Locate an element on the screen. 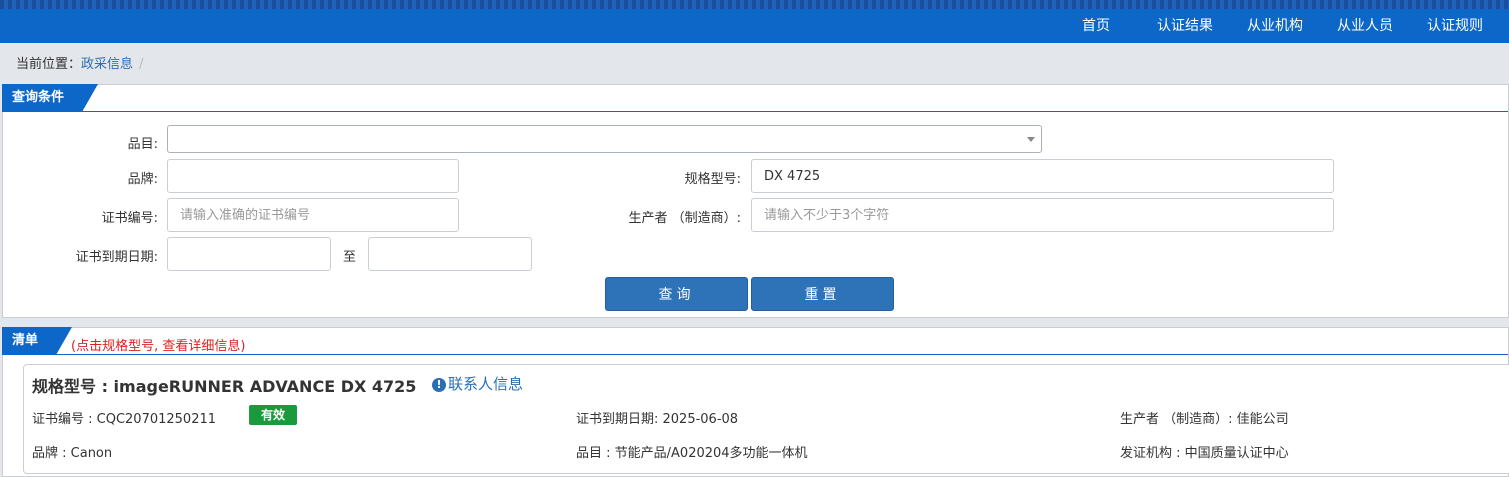 Image resolution: width=1509 pixels, height=477 pixels. brand-input is located at coordinates (313, 176).